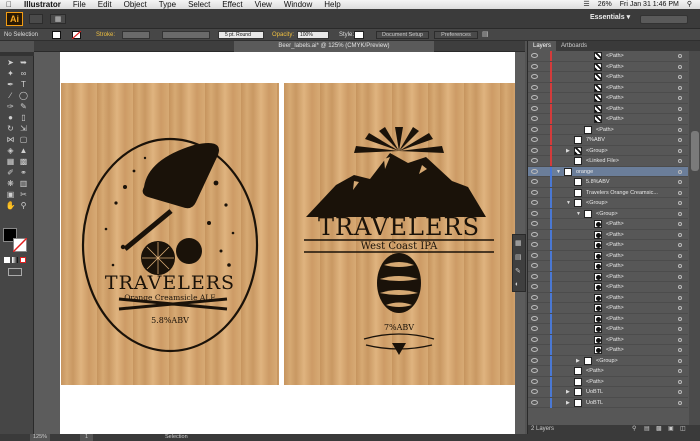 This screenshot has width=700, height=441. Describe the element at coordinates (23, 173) in the screenshot. I see `blend-tool-icon: ⚭` at that location.